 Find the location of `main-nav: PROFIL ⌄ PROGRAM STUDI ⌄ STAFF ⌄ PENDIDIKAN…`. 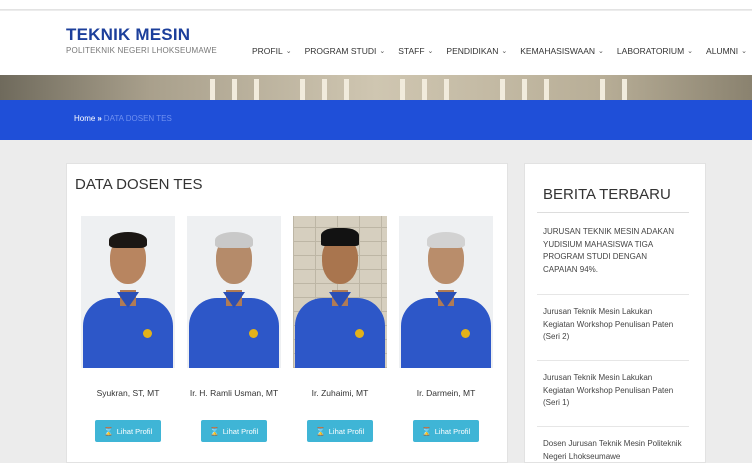

main-nav: PROFIL ⌄ PROGRAM STUDI ⌄ STAFF ⌄ PENDIDIKAN… is located at coordinates (502, 51).